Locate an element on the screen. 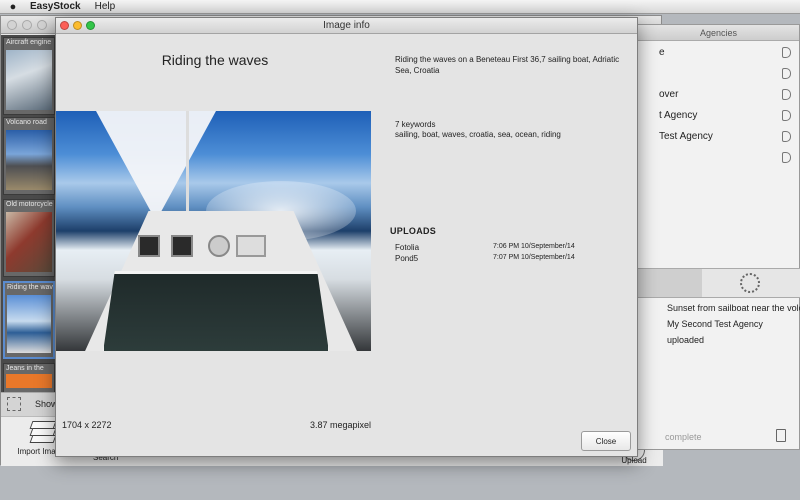  upload-label: Upload is located at coordinates (634, 460).